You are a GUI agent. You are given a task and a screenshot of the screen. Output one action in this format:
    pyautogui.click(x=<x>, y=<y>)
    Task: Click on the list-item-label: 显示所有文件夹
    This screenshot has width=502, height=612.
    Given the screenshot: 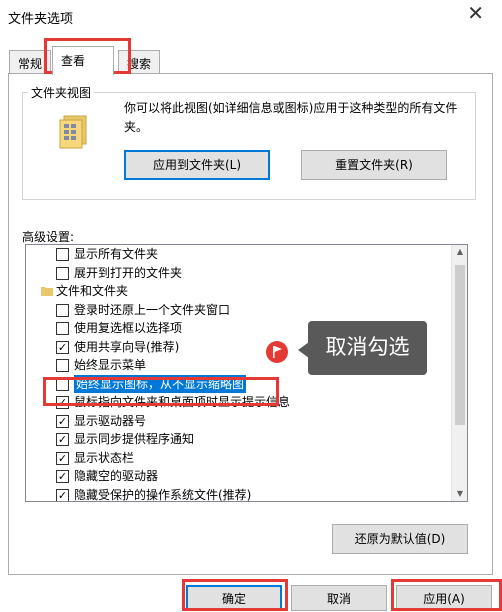 What is the action you would take?
    pyautogui.click(x=116, y=254)
    